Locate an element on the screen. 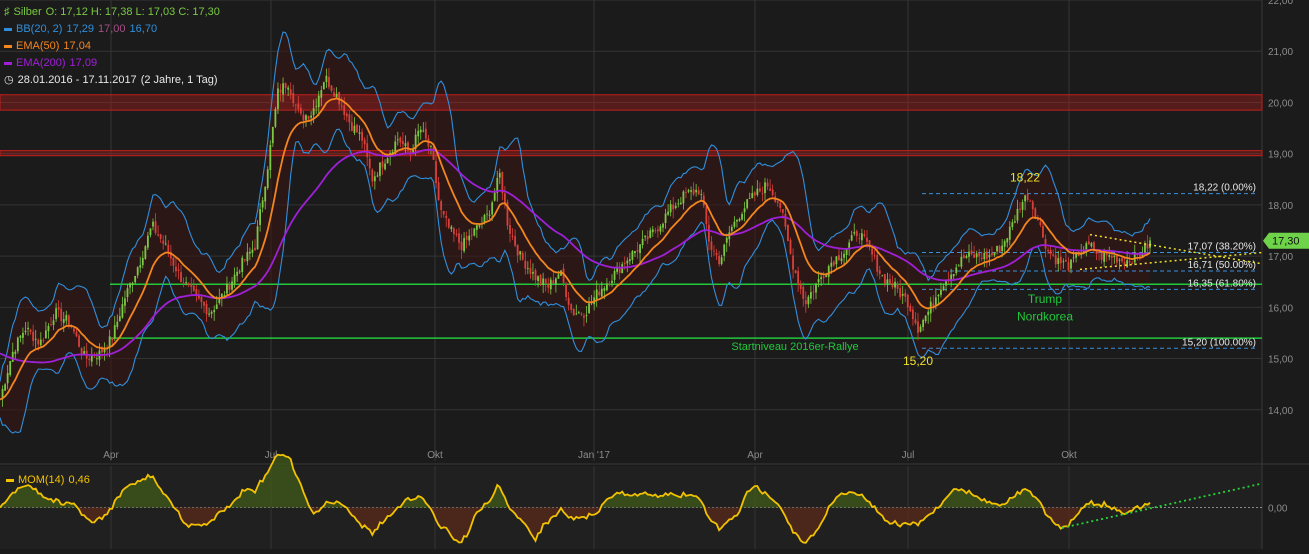 The width and height of the screenshot is (1309, 554). legend-mom-label: MOM(14) is located at coordinates (41, 480).